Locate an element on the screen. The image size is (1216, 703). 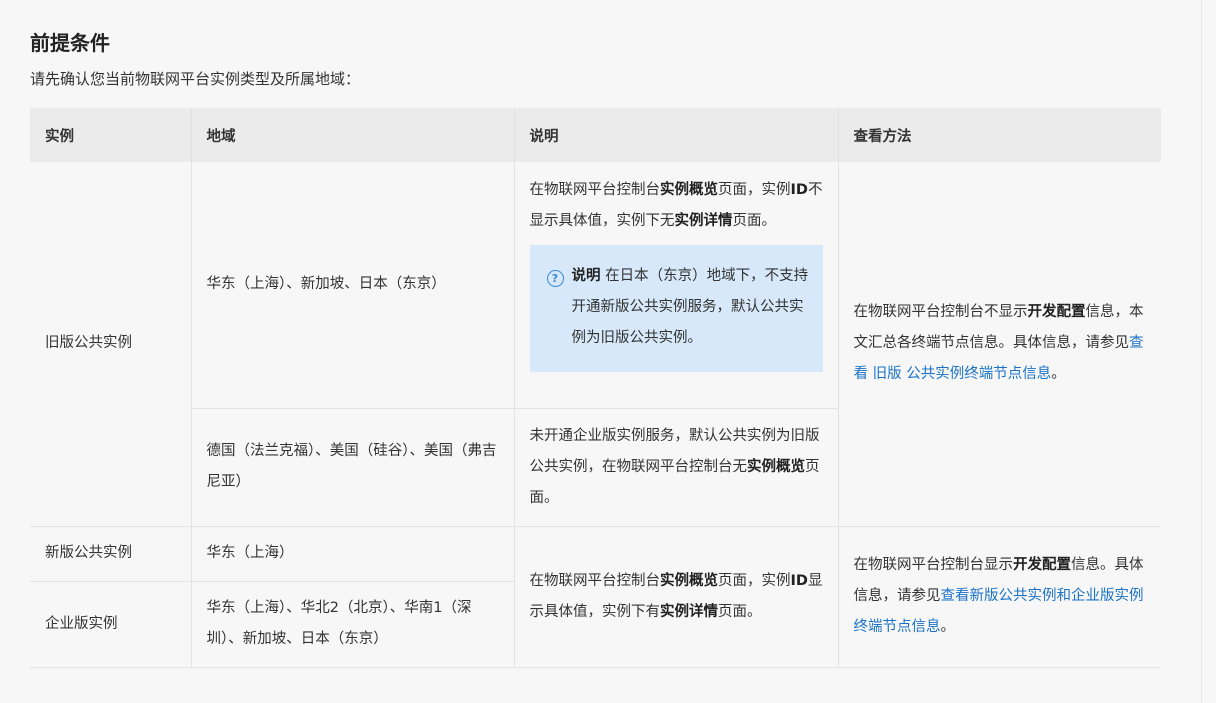
cell-instance-enterprise: 企业版实例 is located at coordinates (110, 624).